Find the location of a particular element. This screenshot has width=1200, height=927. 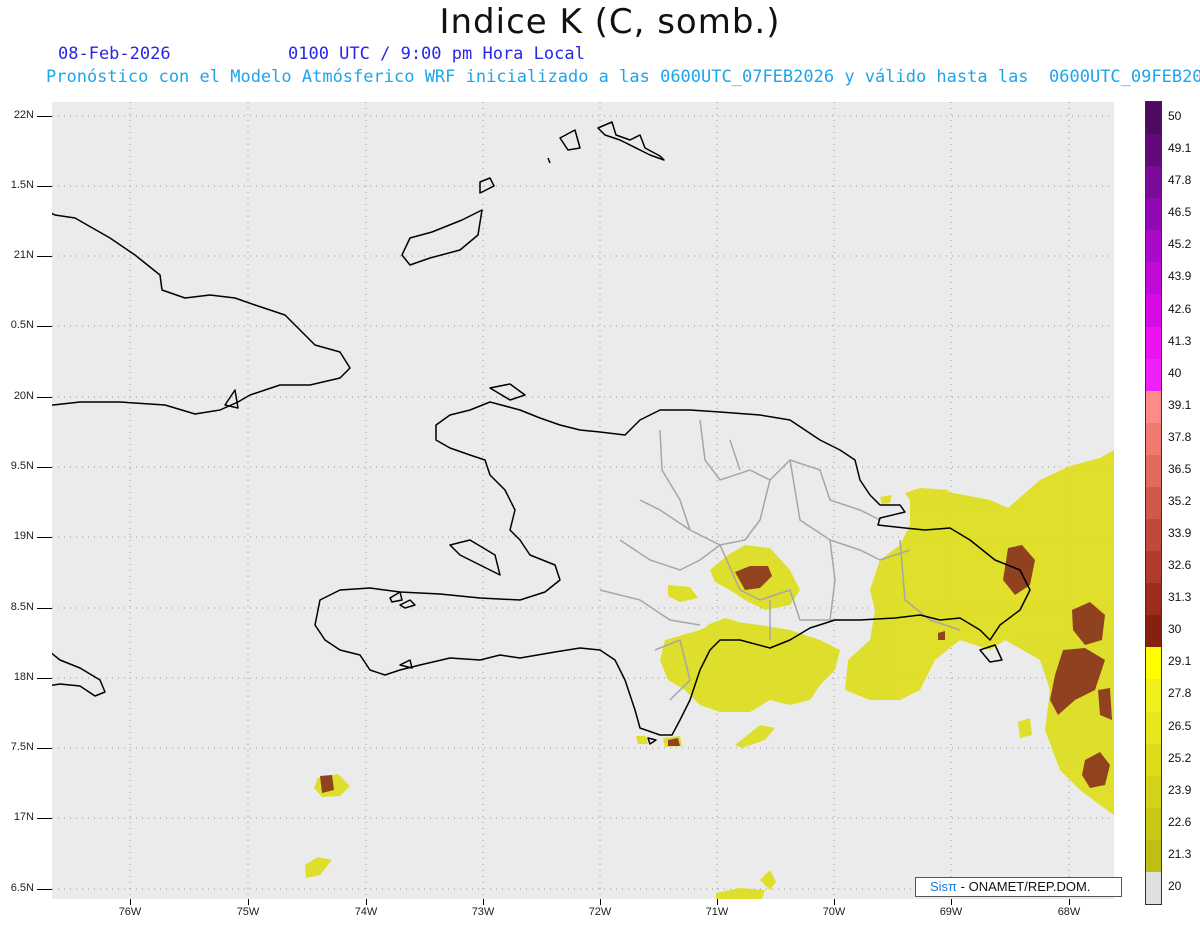

colorbar-label: 30 is located at coordinates (1175, 629).